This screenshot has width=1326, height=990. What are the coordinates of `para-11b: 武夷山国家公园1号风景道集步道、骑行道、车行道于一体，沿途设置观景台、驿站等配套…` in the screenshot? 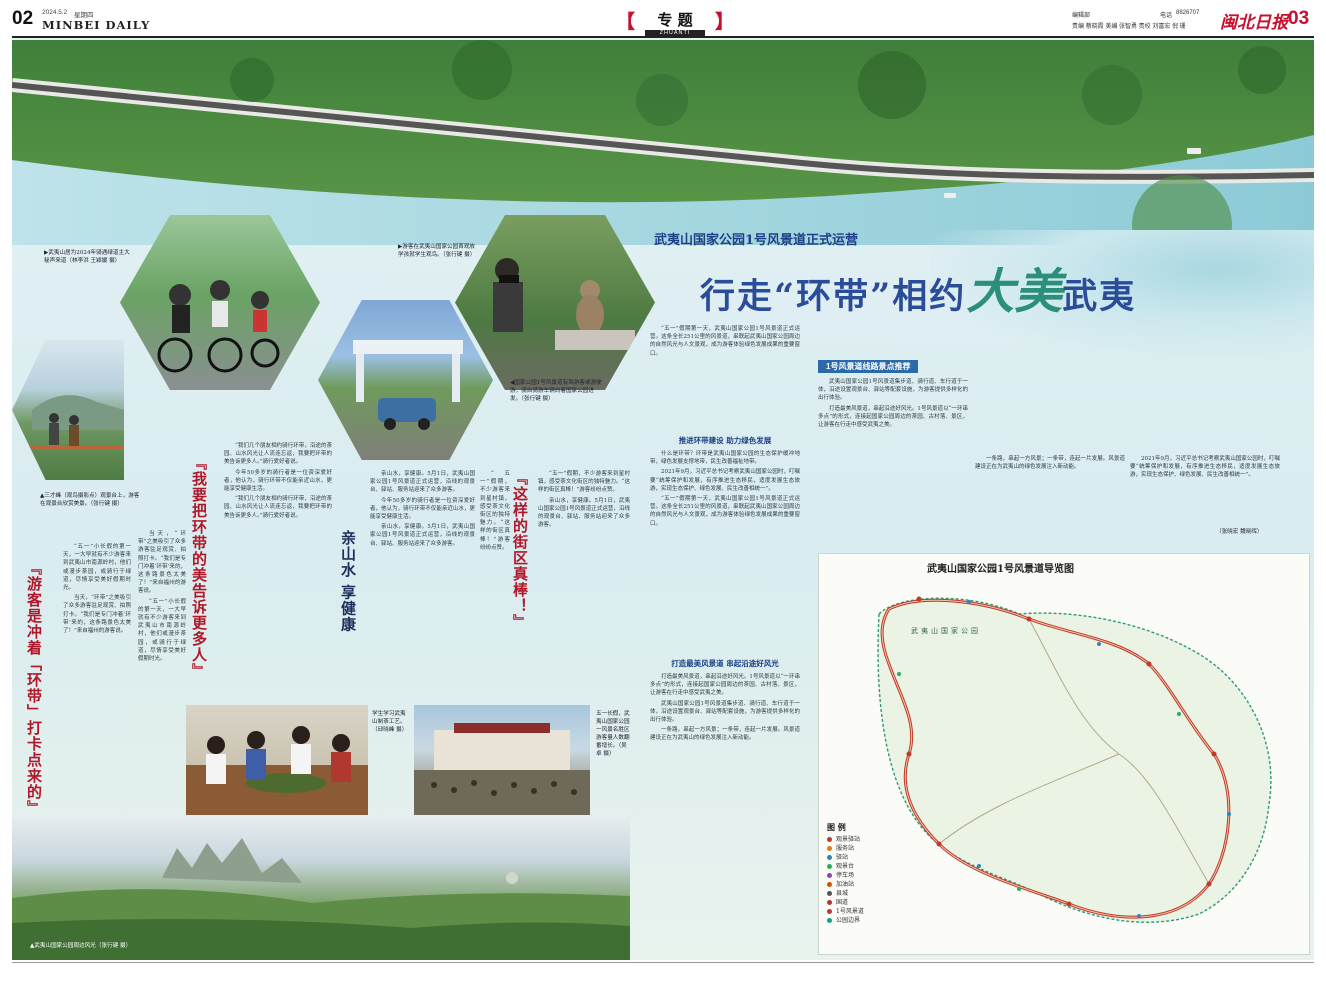 It's located at (893, 390).